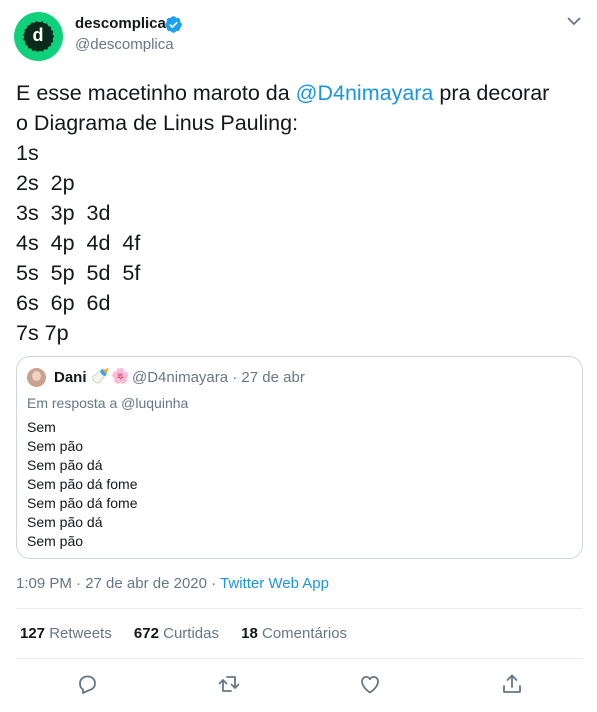  Describe the element at coordinates (294, 633) in the screenshot. I see `comments-stat: 18 Comentários` at that location.